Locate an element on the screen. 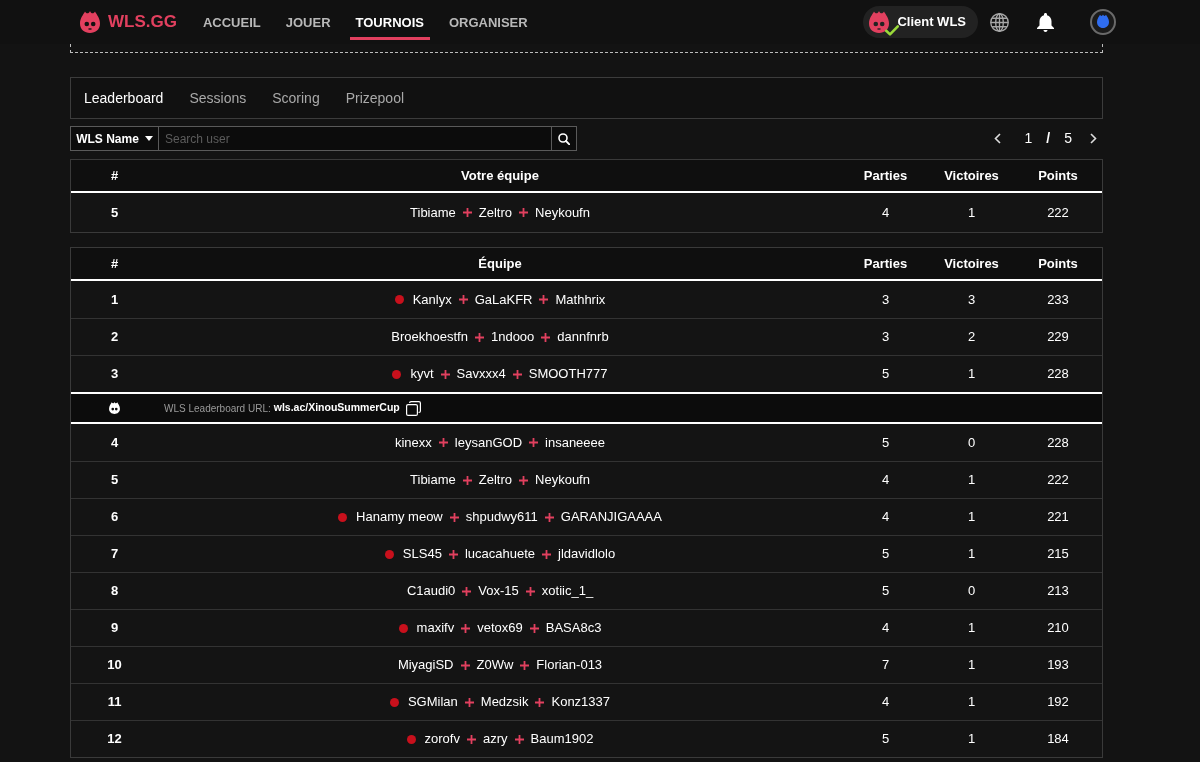 The height and width of the screenshot is (762, 1200). player-name: BASA8c3 is located at coordinates (573, 628).